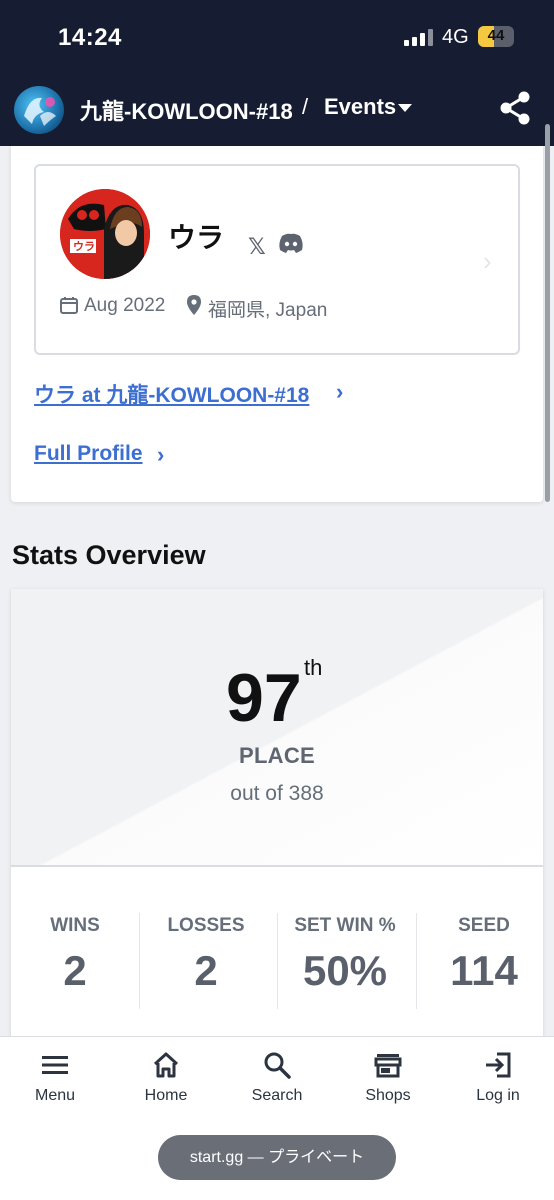  What do you see at coordinates (84, 246) in the screenshot?
I see `svg-text: ウラ` at bounding box center [84, 246].